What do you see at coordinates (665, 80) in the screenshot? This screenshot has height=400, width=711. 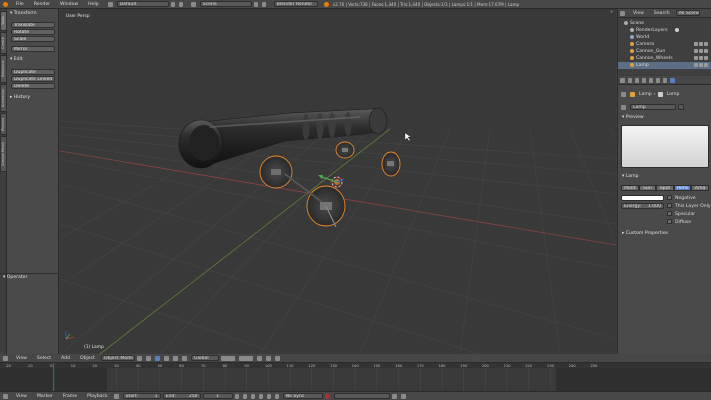 I see `constraints-tab-icon` at bounding box center [665, 80].